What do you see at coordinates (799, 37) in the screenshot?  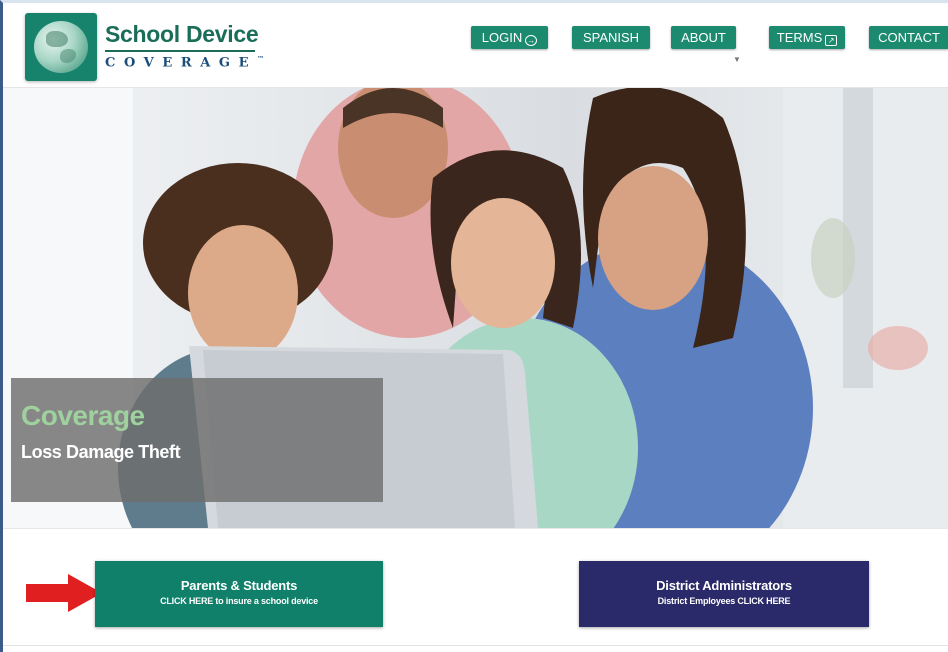 I see `nav-terms-label: TERMS` at bounding box center [799, 37].